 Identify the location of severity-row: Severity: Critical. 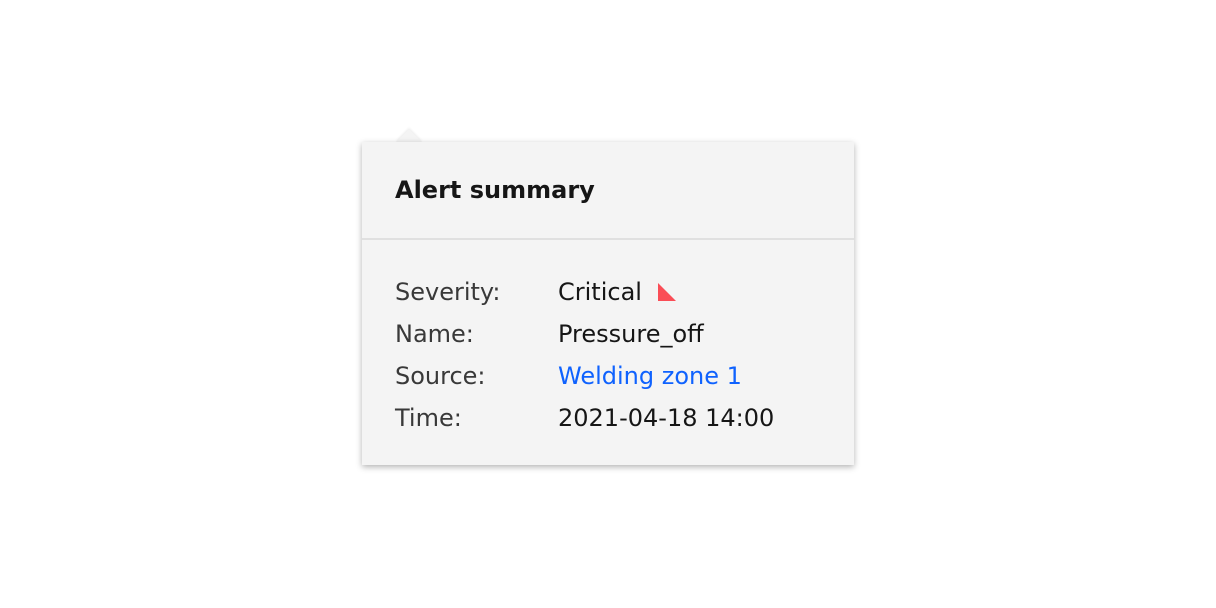
(615, 297).